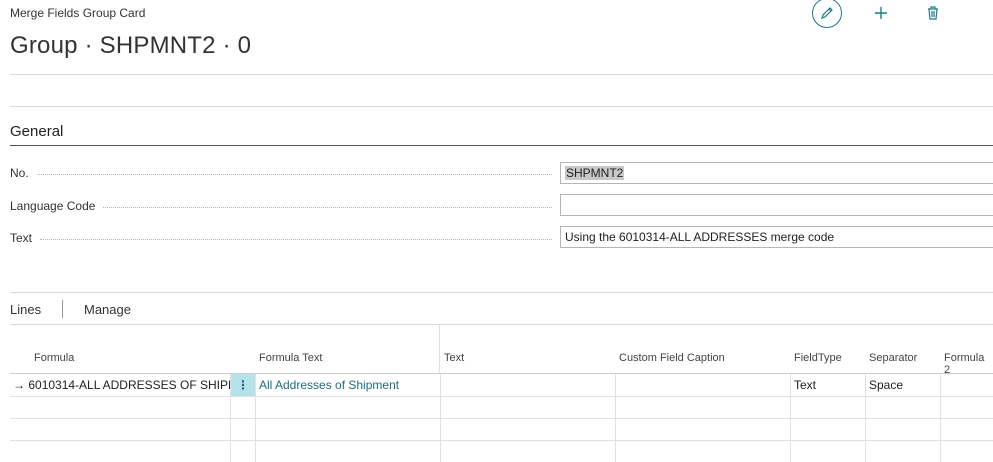 This screenshot has height=462, width=993. I want to click on general-underline, so click(501, 145).